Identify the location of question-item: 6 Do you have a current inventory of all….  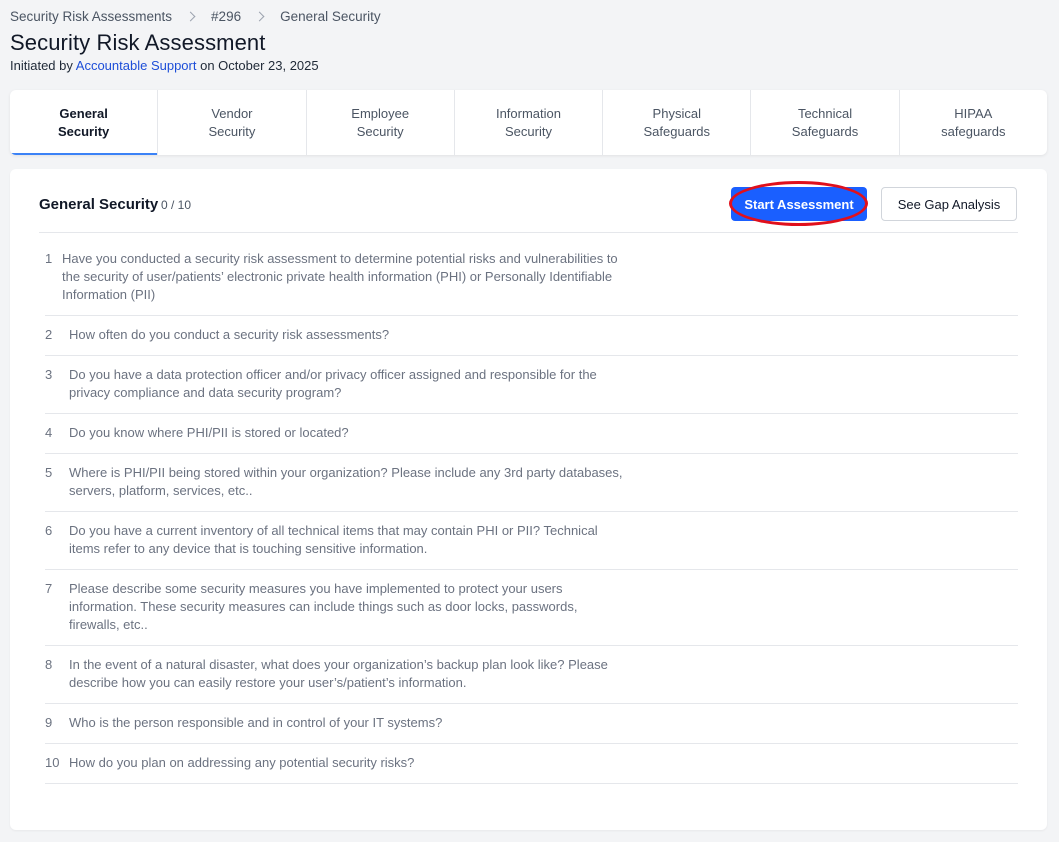
(531, 541).